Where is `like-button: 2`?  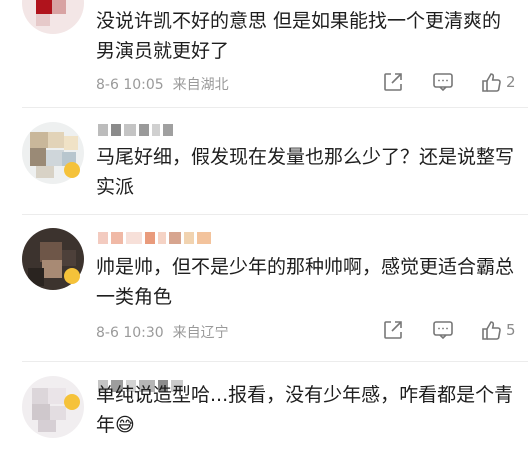 like-button: 2 is located at coordinates (498, 82).